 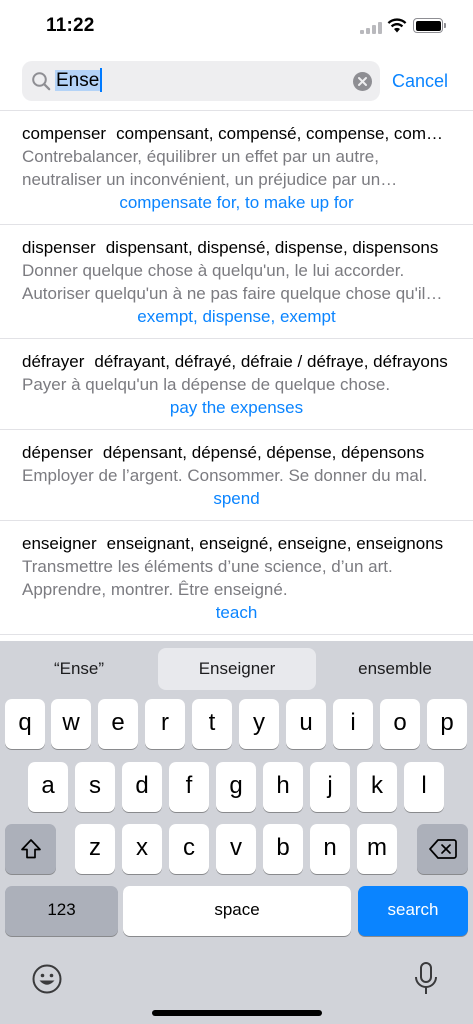 I want to click on key-v: v, so click(x=236, y=849).